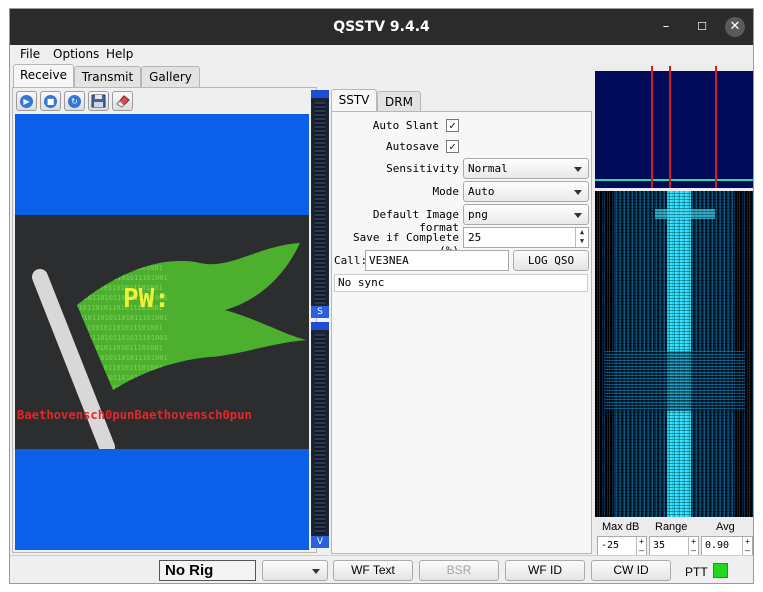  I want to click on rig-status: No Rig, so click(207, 570).